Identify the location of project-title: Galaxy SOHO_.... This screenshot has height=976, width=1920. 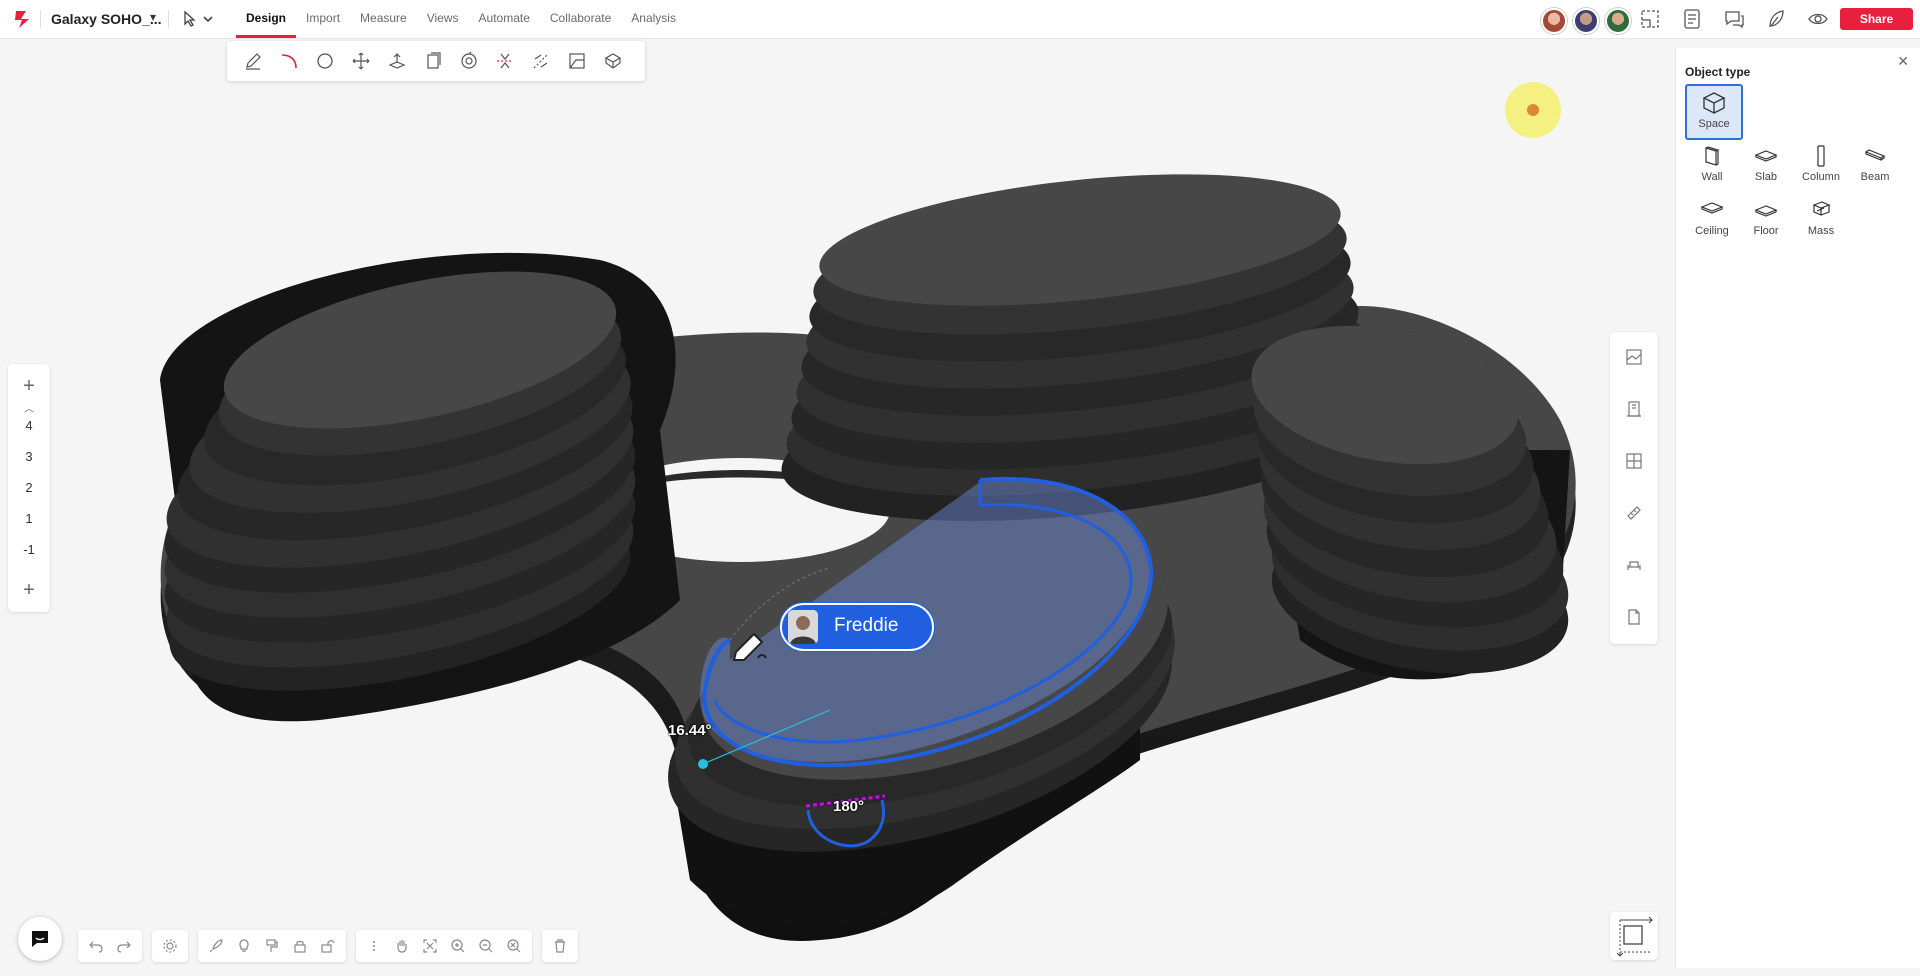
(106, 19).